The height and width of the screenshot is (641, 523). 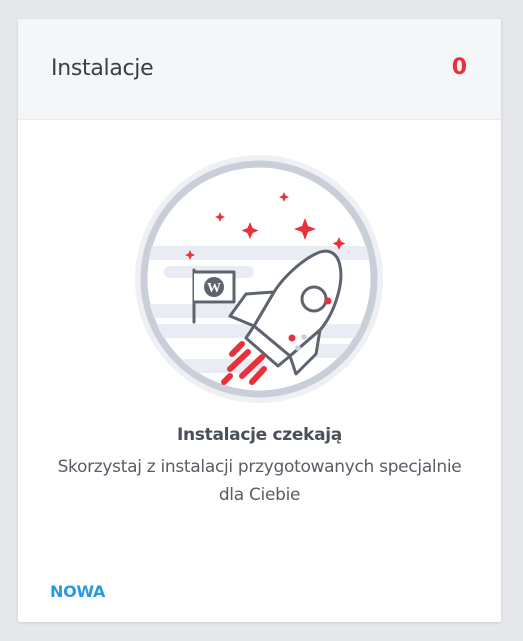 I want to click on card-header: Instalacje 0, so click(x=259, y=69).